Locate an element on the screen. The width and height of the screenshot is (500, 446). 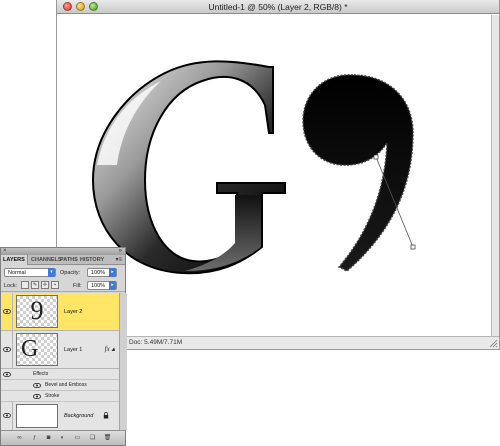
resize-grip-icon is located at coordinates (493, 343).